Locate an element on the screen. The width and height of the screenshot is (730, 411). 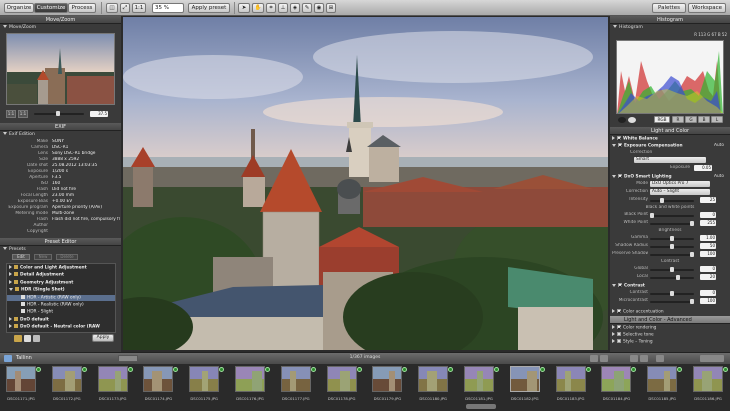
channel-button-g: G is located at coordinates (691, 119).